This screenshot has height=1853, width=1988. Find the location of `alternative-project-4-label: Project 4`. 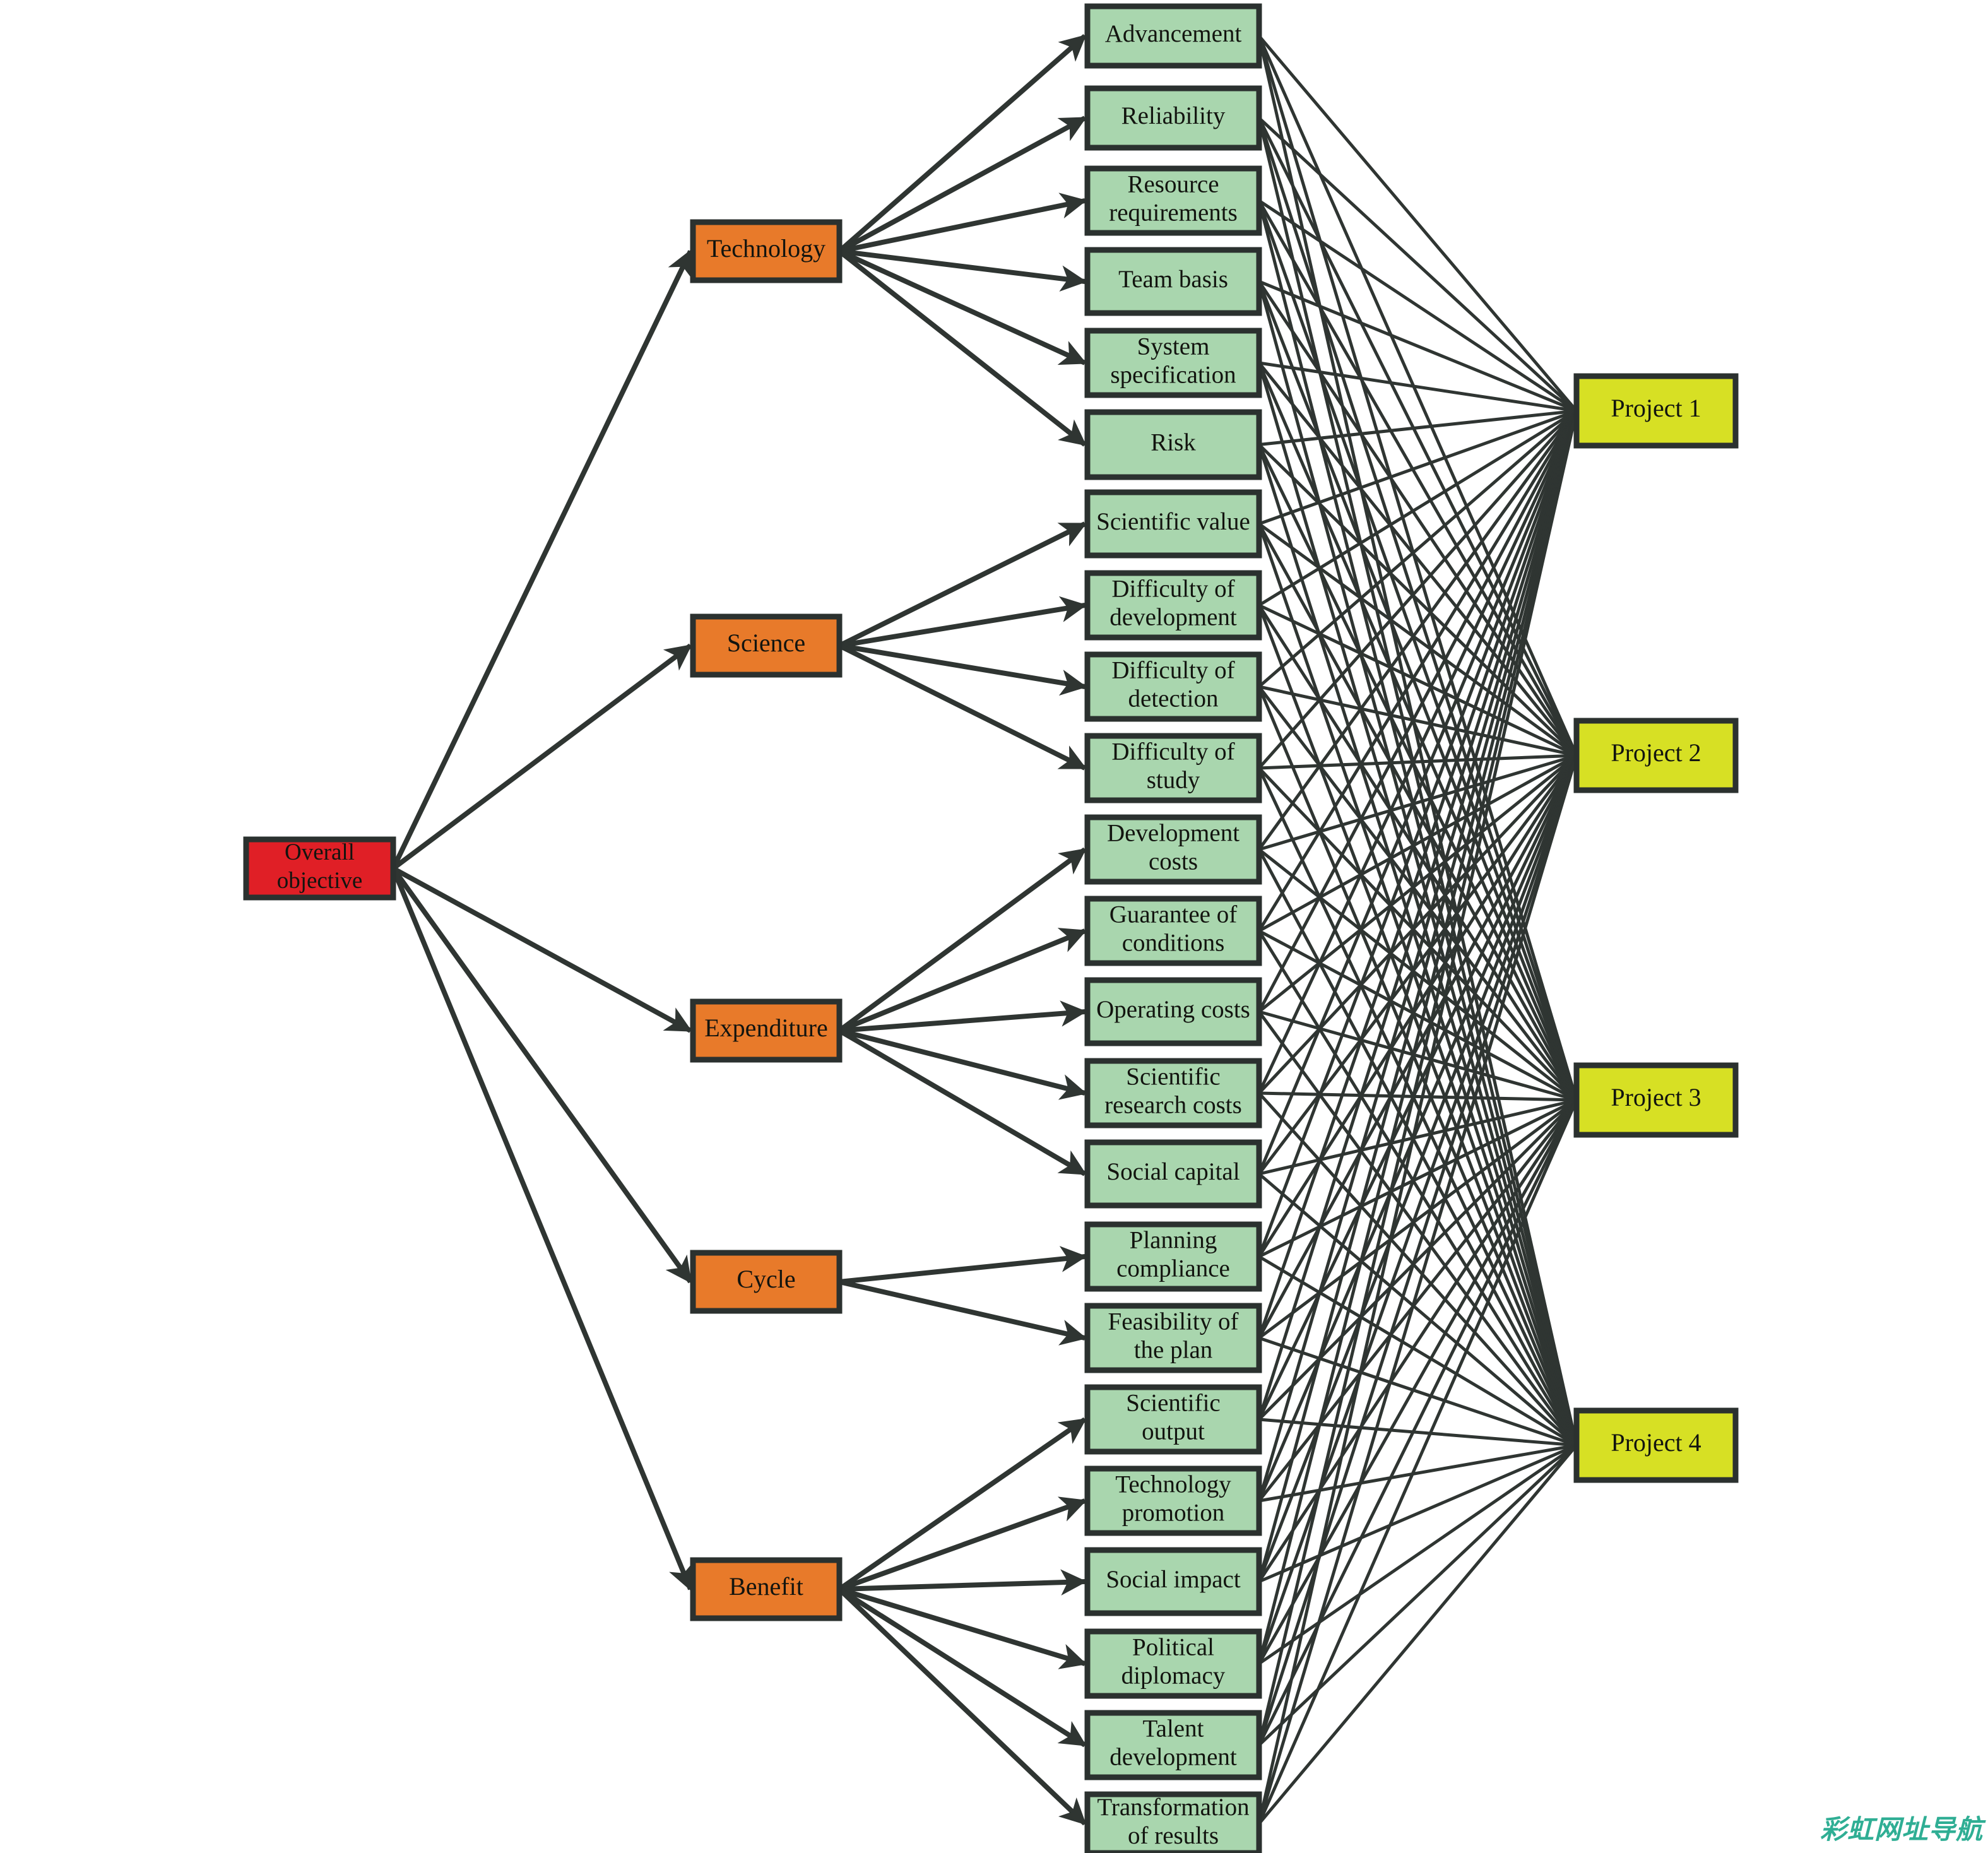

alternative-project-4-label: Project 4 is located at coordinates (1656, 1442).